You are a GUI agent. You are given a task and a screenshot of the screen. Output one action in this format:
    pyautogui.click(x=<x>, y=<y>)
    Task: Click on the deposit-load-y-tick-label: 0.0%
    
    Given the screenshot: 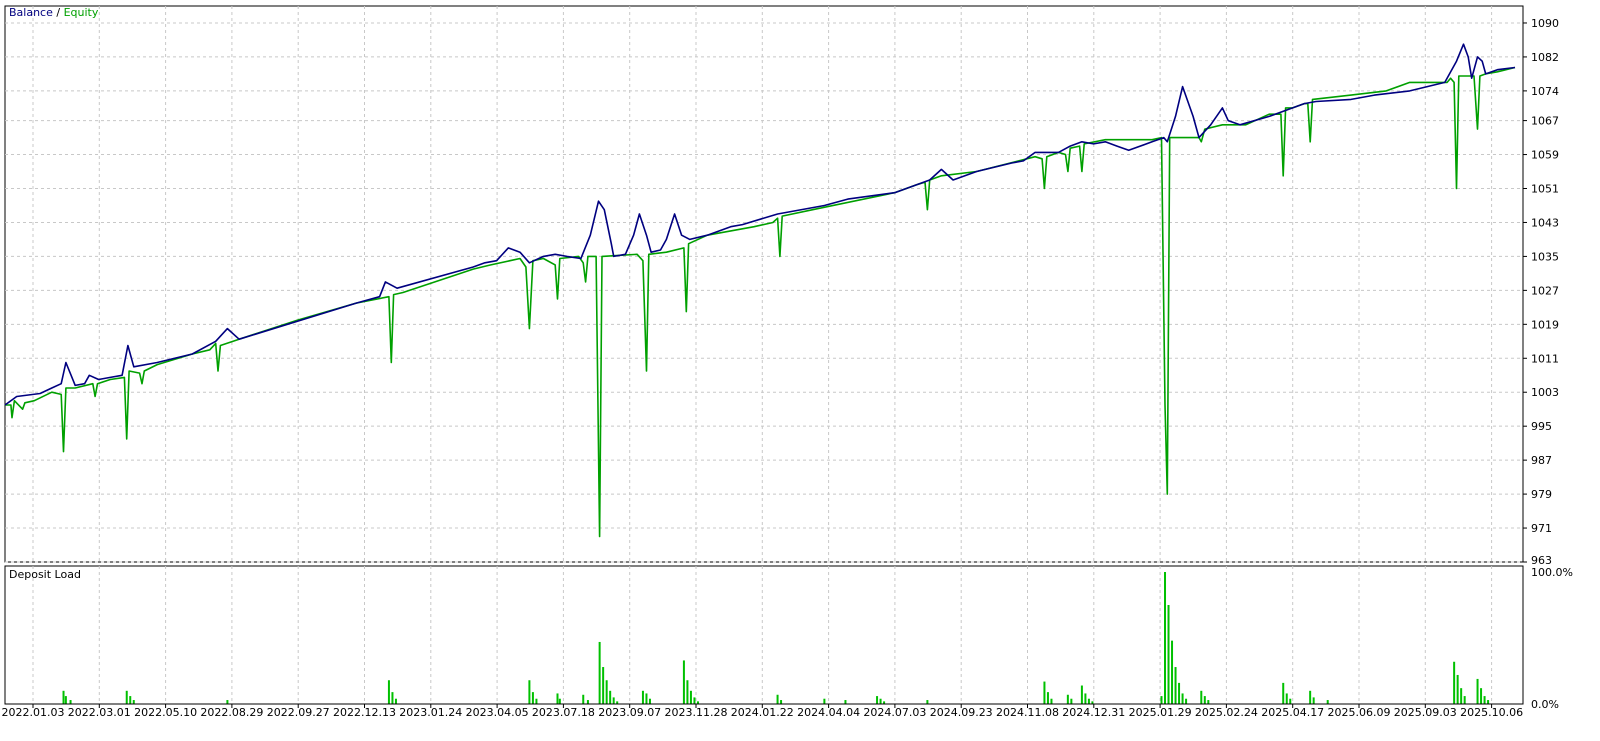 What is the action you would take?
    pyautogui.click(x=1545, y=704)
    